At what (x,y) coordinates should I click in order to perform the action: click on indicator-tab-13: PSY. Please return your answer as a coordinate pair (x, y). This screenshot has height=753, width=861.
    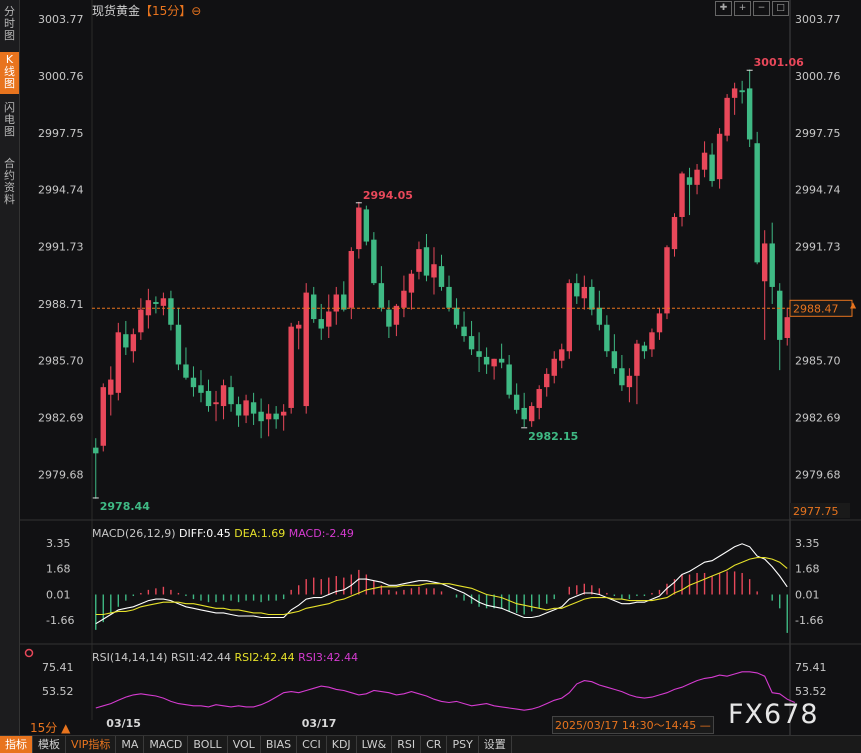
    Looking at the image, I should click on (463, 744).